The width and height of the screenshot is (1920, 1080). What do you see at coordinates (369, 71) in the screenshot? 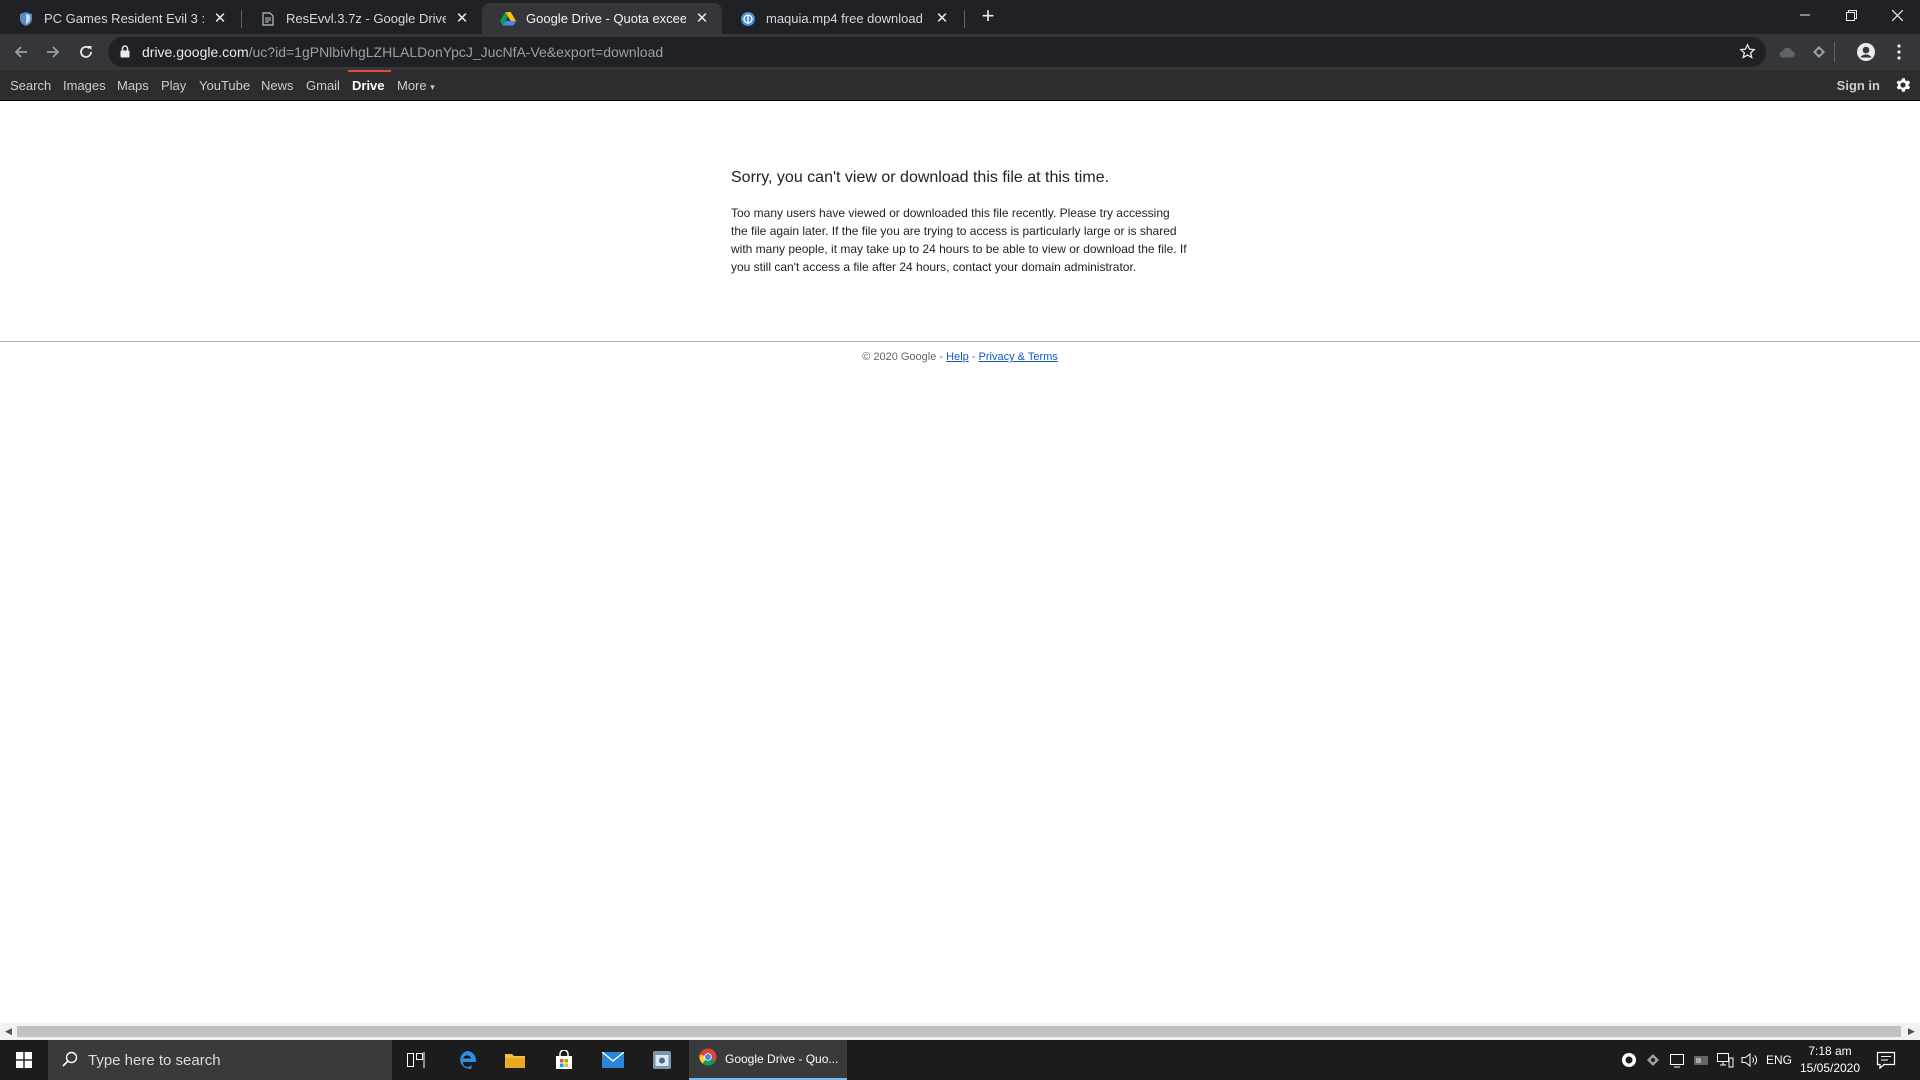
I see `gbar-active-indicator` at bounding box center [369, 71].